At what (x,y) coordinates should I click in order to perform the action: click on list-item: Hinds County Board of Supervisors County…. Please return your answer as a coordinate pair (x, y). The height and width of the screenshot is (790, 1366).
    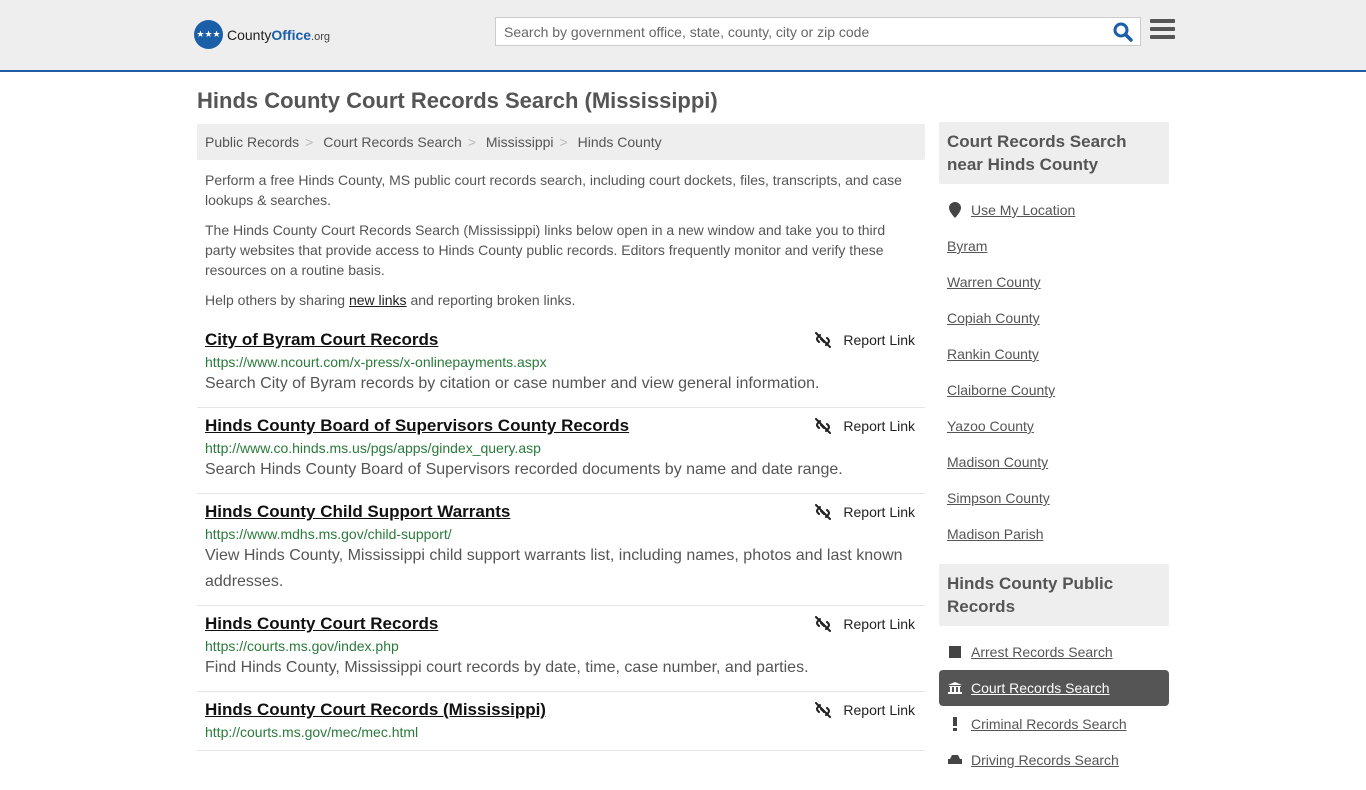
    Looking at the image, I should click on (561, 451).